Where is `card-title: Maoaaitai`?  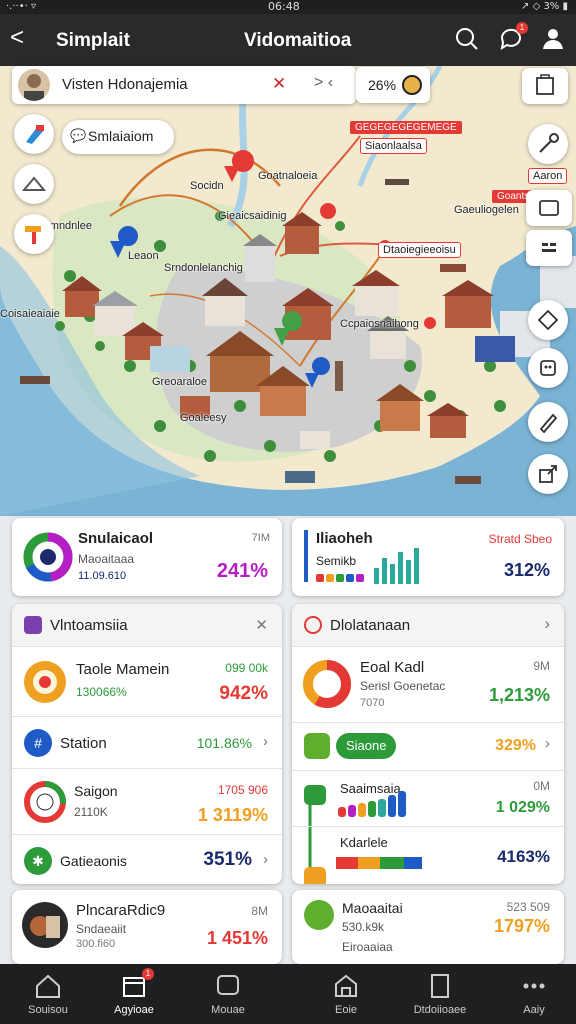 card-title: Maoaaitai is located at coordinates (372, 908).